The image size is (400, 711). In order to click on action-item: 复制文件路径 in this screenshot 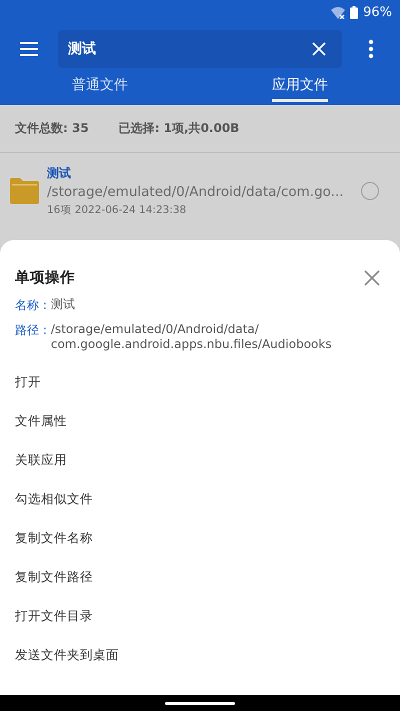, I will do `click(200, 586)`.